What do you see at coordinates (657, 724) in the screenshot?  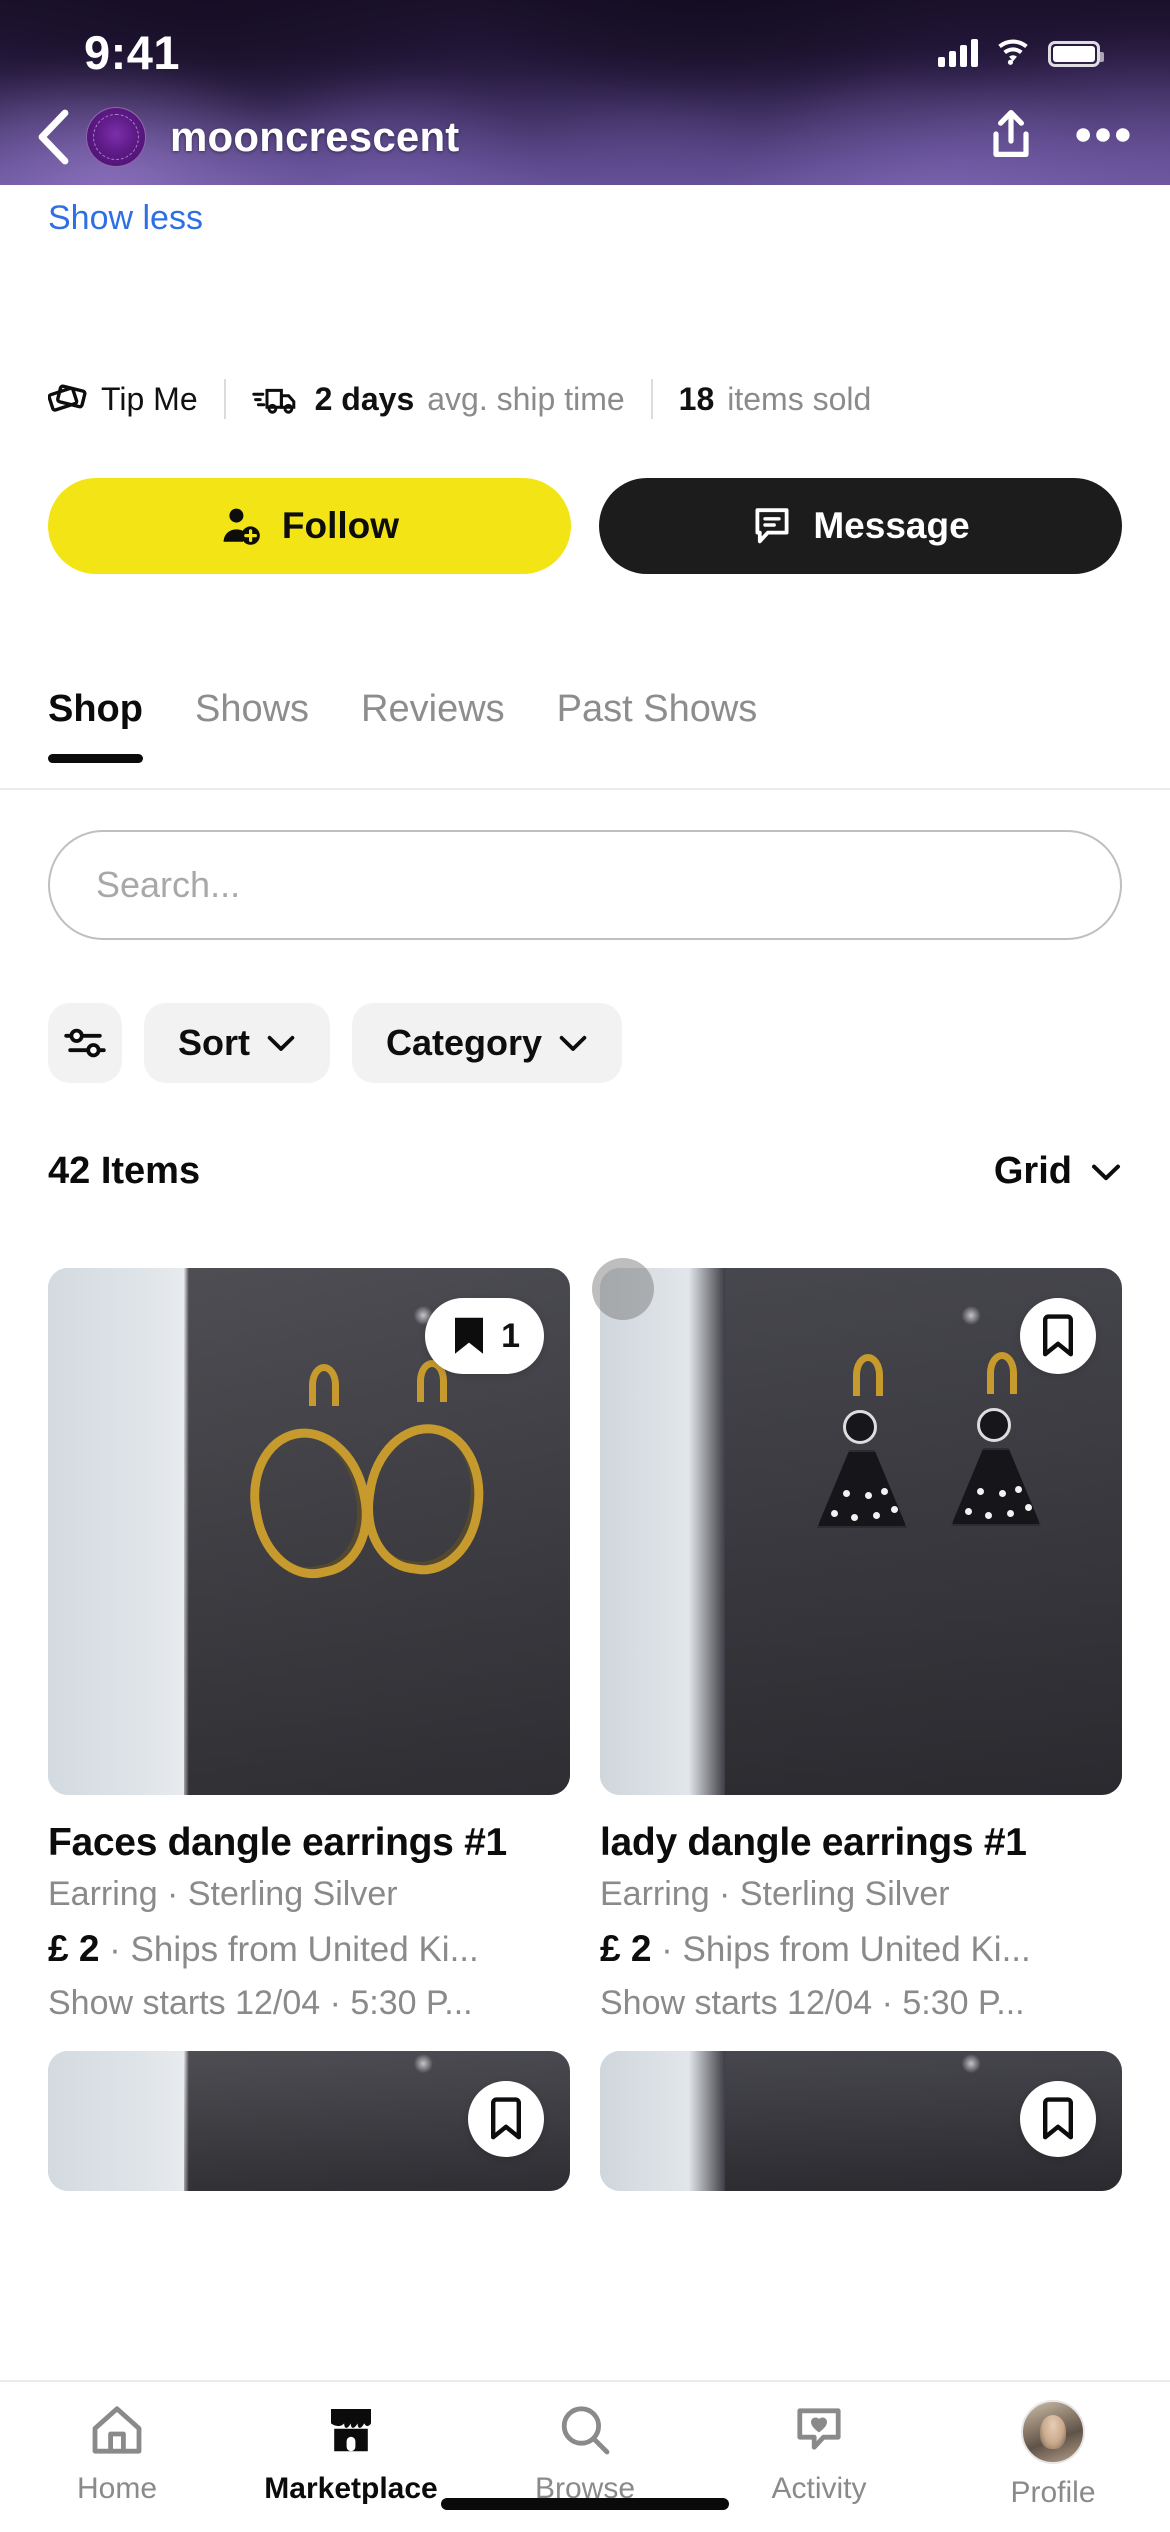 I see `tab-past-shows: Past Shows` at bounding box center [657, 724].